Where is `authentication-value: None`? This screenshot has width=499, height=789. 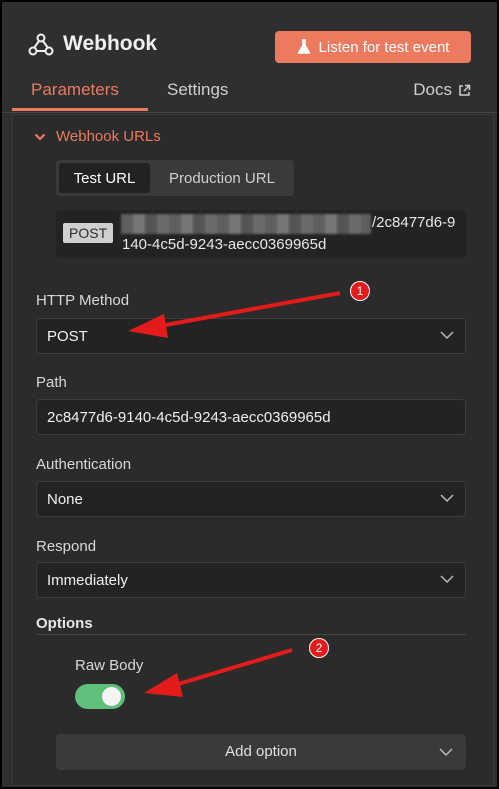
authentication-value: None is located at coordinates (65, 499).